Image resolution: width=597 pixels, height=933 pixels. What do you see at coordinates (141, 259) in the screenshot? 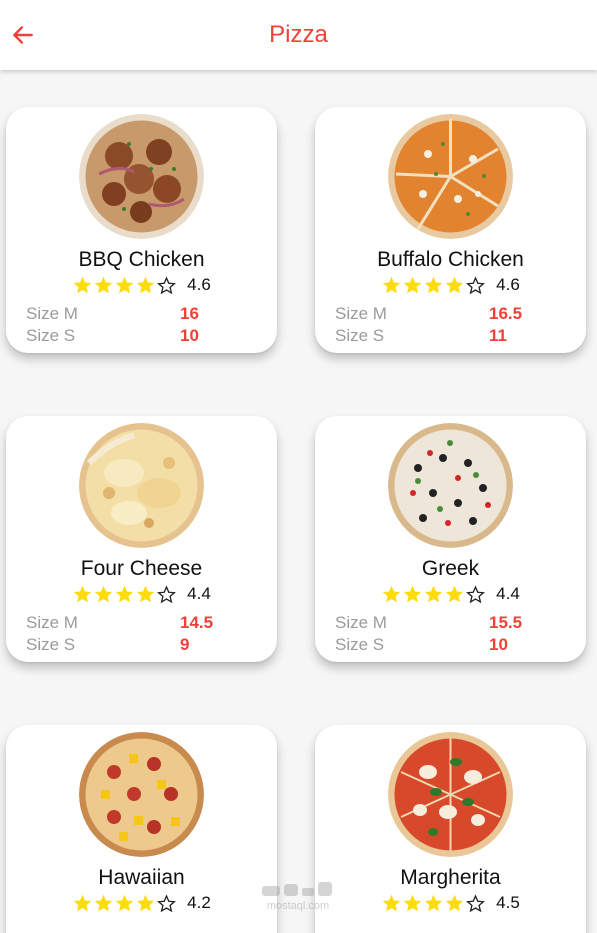
I see `pizza-name: BBQ Chicken` at bounding box center [141, 259].